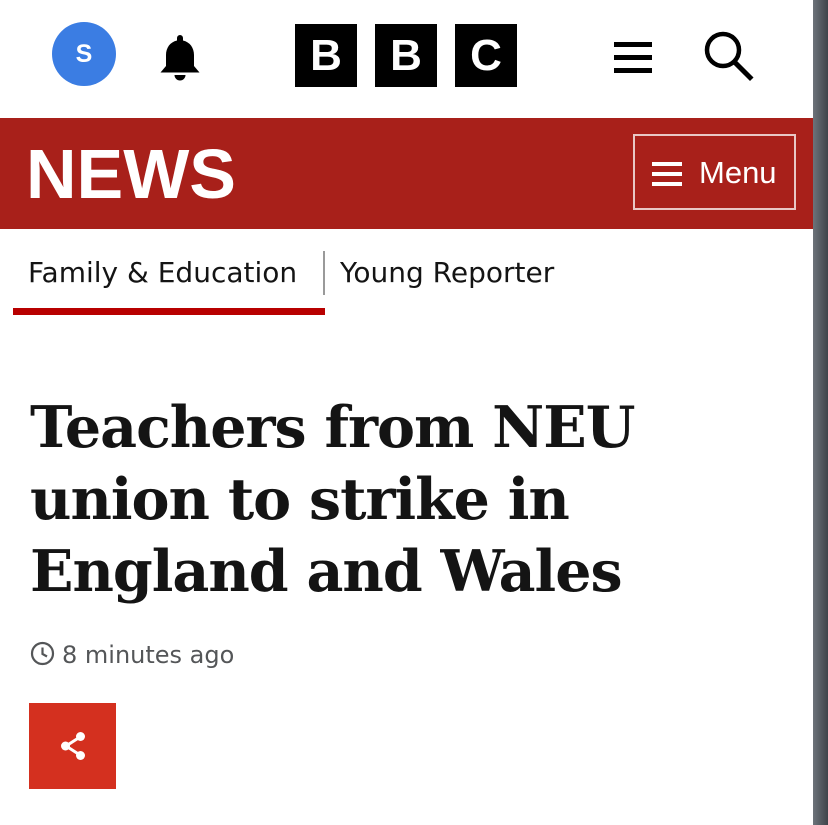 This screenshot has width=828, height=825. Describe the element at coordinates (728, 56) in the screenshot. I see `search-icon` at that location.